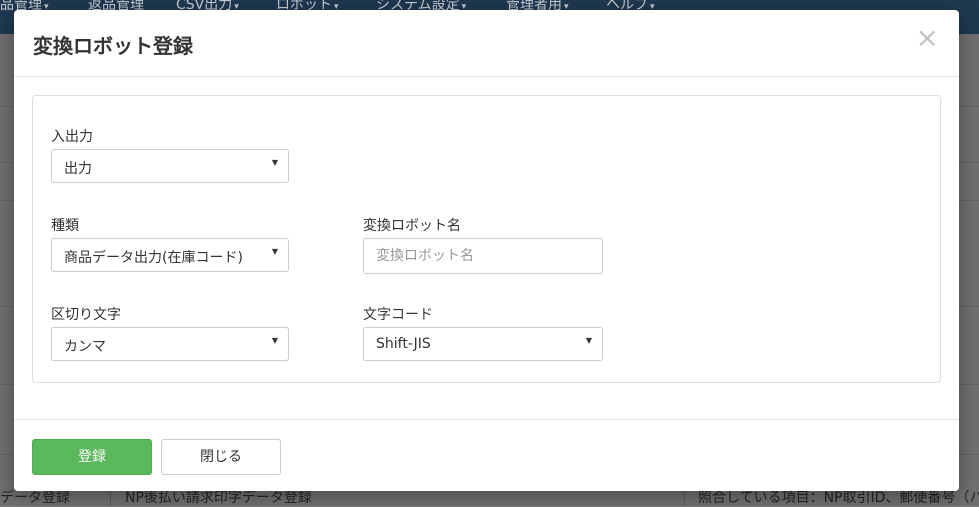 The height and width of the screenshot is (507, 979). Describe the element at coordinates (221, 457) in the screenshot. I see `close-button: 閉じる` at that location.